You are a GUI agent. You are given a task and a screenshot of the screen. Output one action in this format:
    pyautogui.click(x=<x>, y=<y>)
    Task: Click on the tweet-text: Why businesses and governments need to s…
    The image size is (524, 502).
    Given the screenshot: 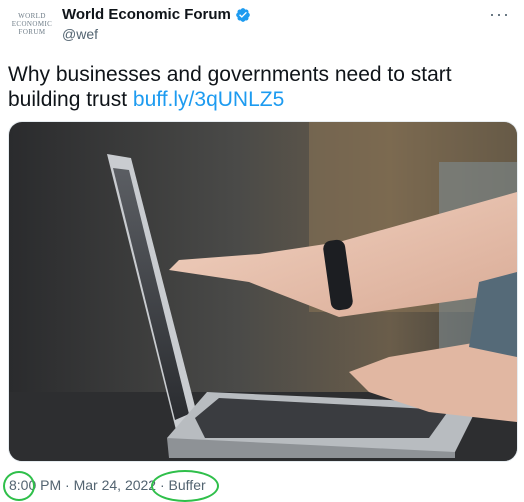 What is the action you would take?
    pyautogui.click(x=258, y=87)
    